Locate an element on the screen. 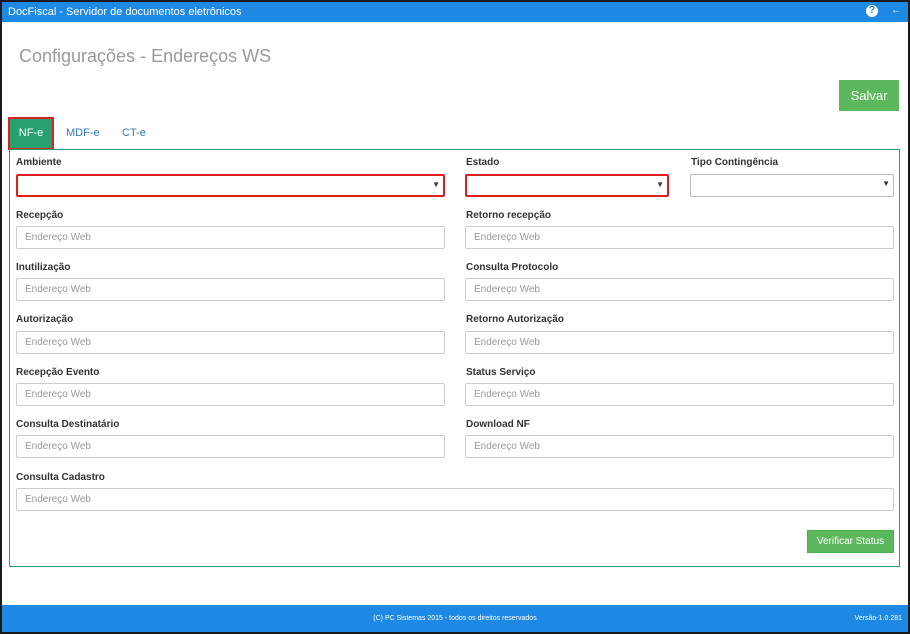 The height and width of the screenshot is (634, 910). consulta-destinatario-label: Consulta Destinatário is located at coordinates (68, 424).